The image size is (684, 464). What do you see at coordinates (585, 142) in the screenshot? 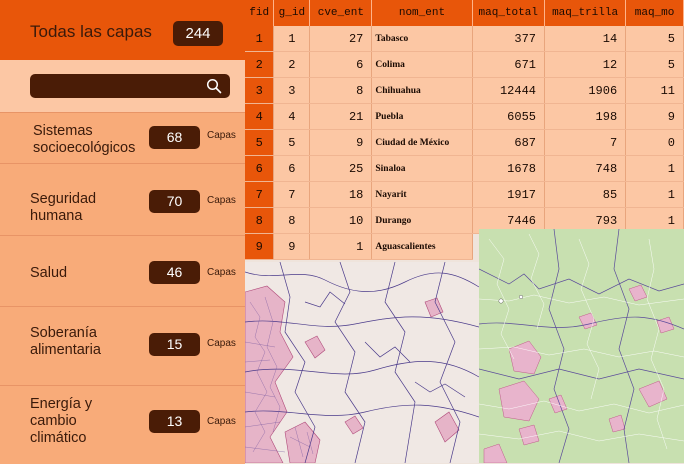
I see `cell-maq-trilla: 7` at bounding box center [585, 142].